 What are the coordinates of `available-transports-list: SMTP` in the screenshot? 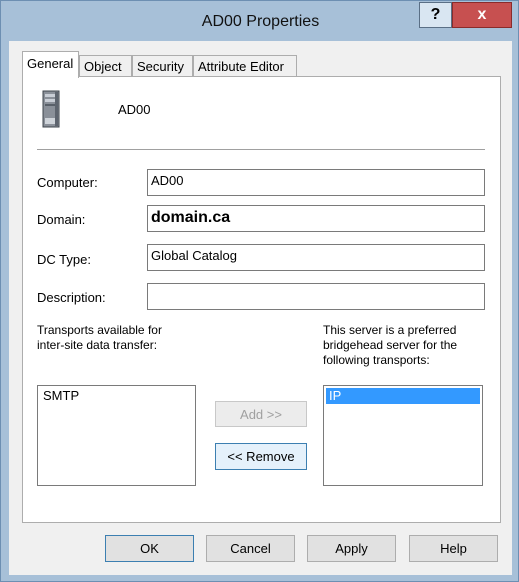 It's located at (116, 435).